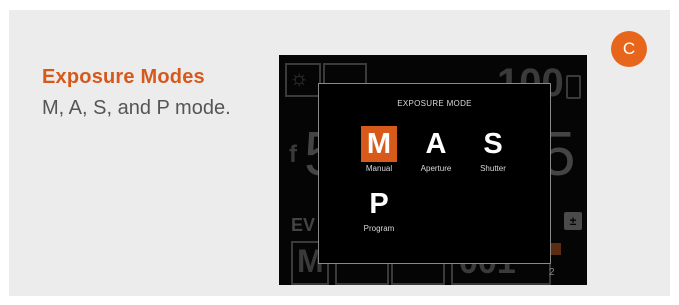 This screenshot has width=679, height=305. What do you see at coordinates (136, 108) in the screenshot?
I see `section-subtitle: M, A, S, and P mode.` at bounding box center [136, 108].